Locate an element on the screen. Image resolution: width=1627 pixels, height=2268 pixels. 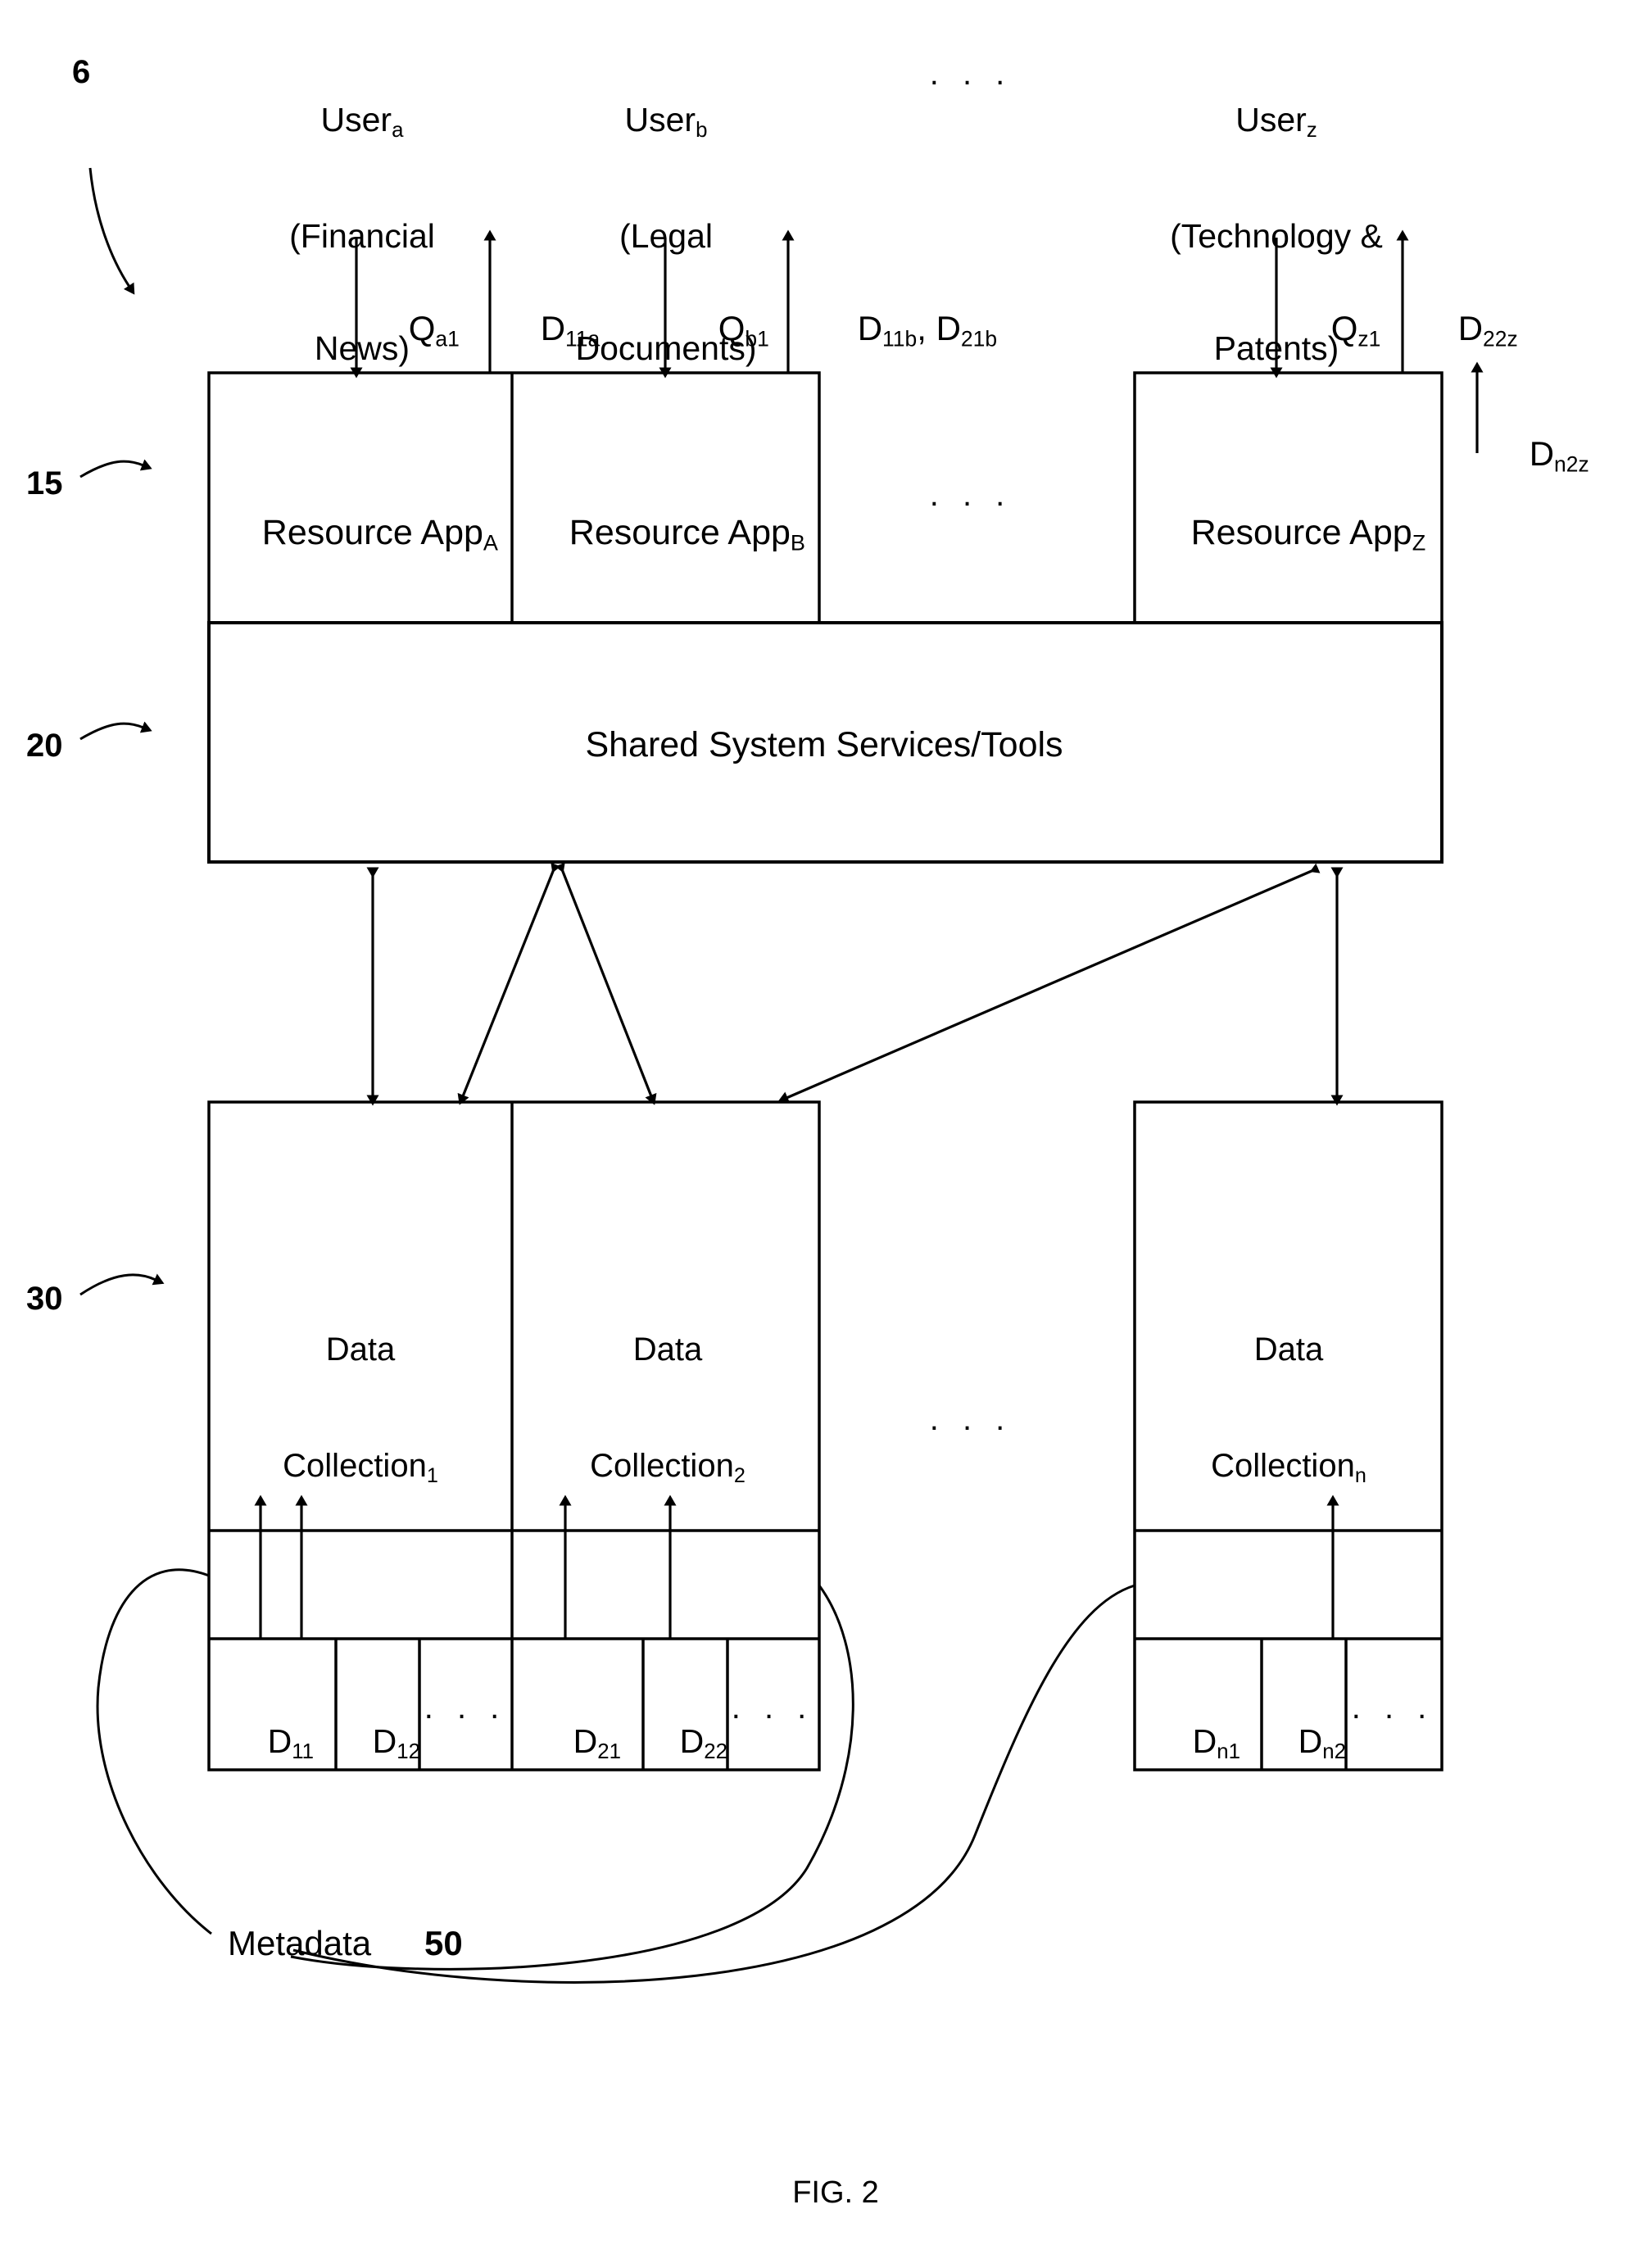
document-cell-d11: D11 is located at coordinates (272, 1724).